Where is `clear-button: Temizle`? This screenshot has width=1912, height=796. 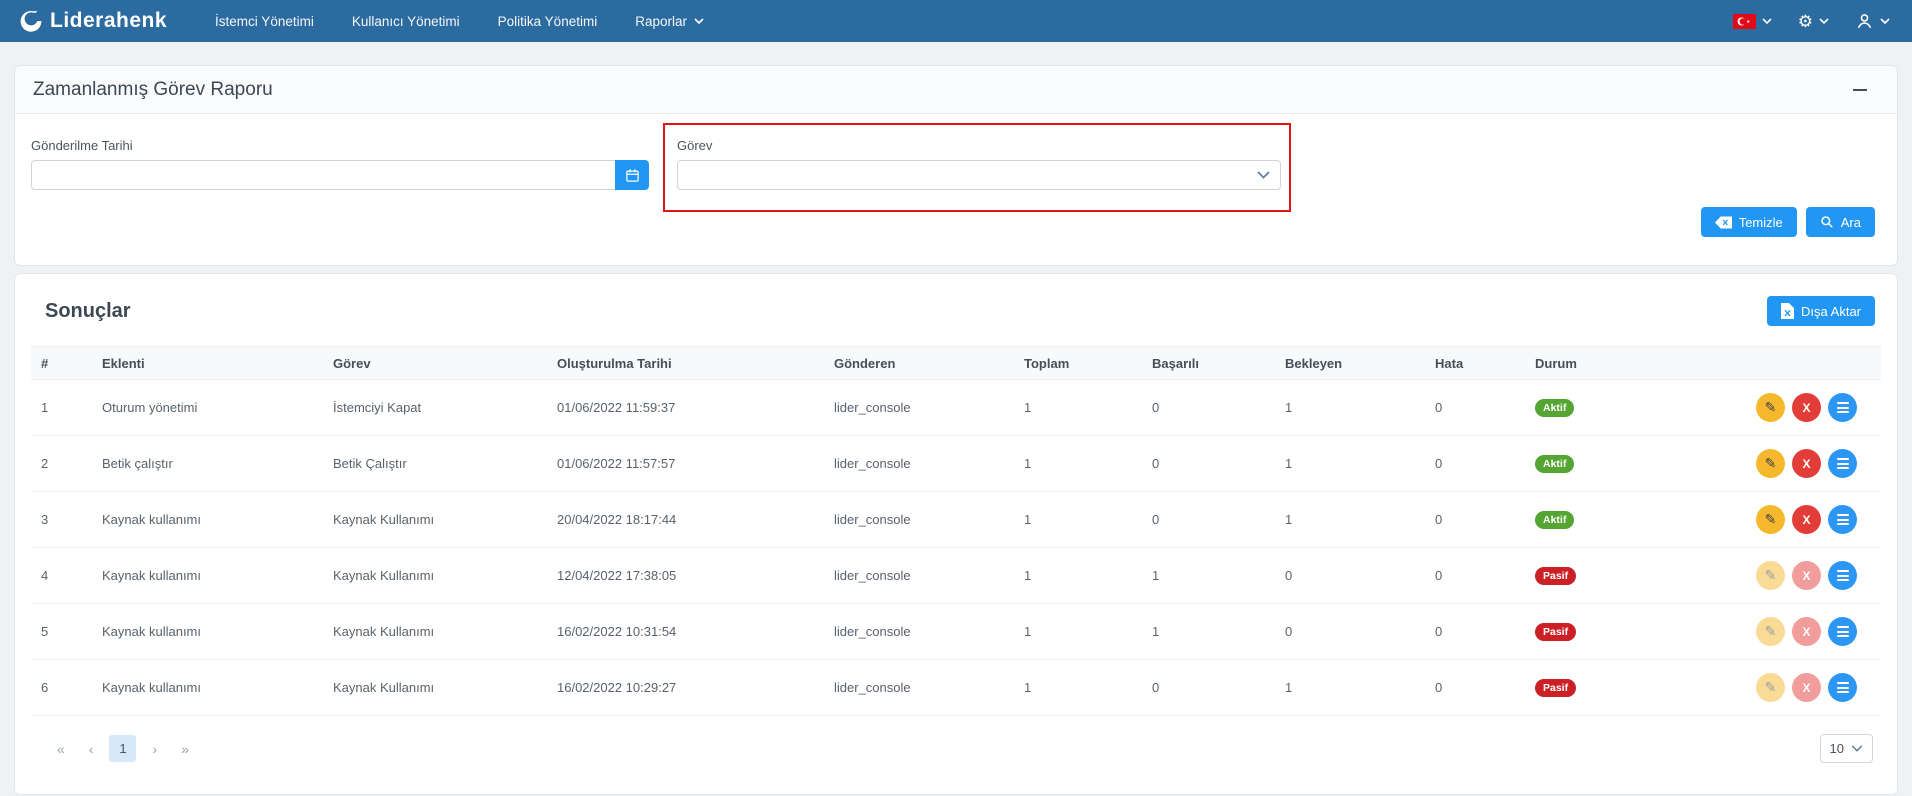 clear-button: Temizle is located at coordinates (1748, 222).